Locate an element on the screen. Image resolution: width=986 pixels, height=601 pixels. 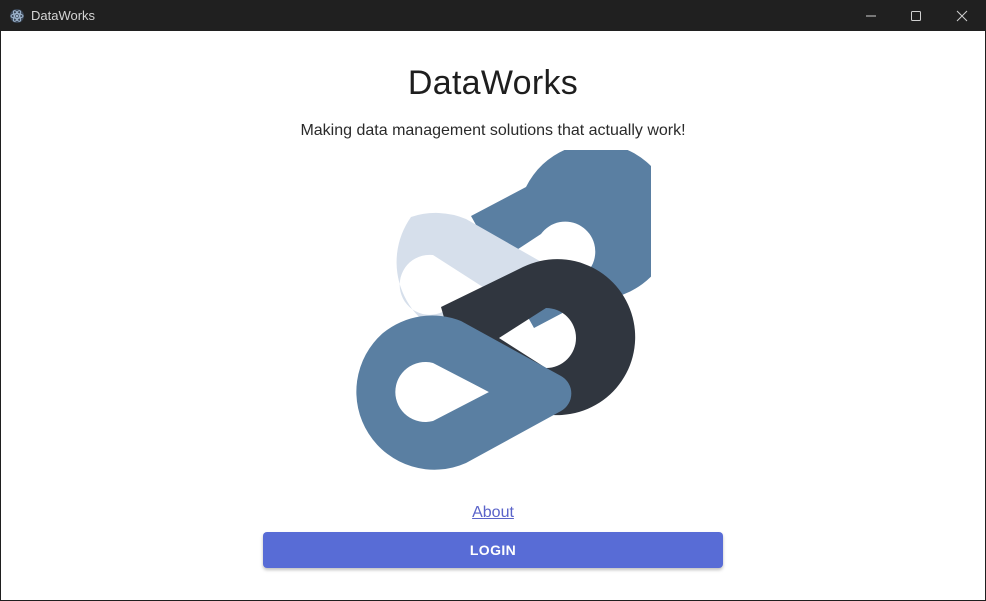
minimize-button is located at coordinates (871, 15).